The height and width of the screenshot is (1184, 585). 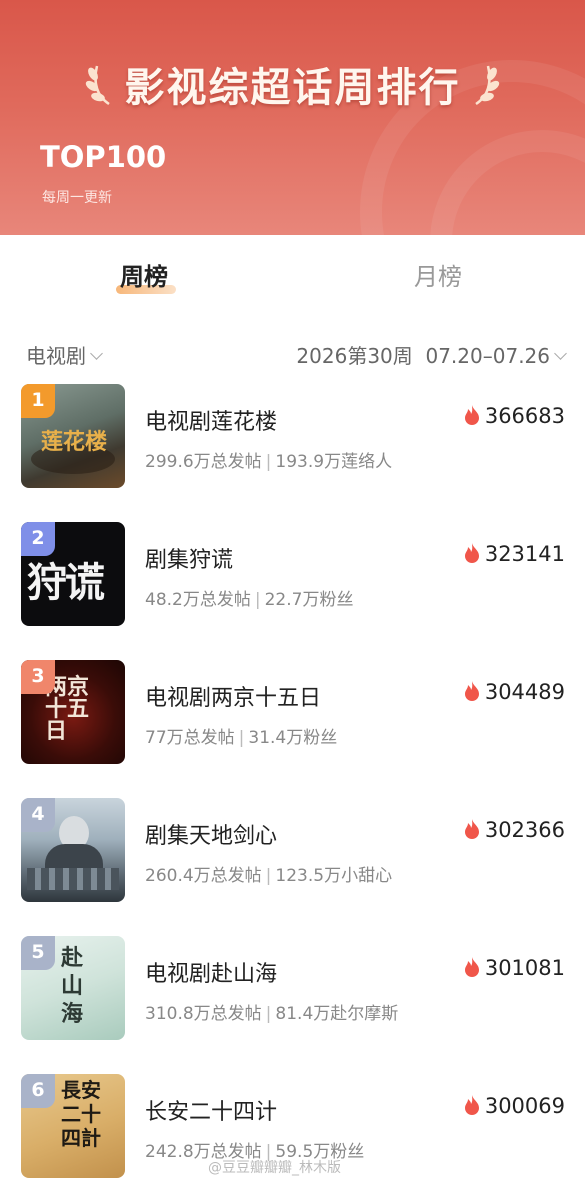 I want to click on heat-score: 366683, so click(x=514, y=416).